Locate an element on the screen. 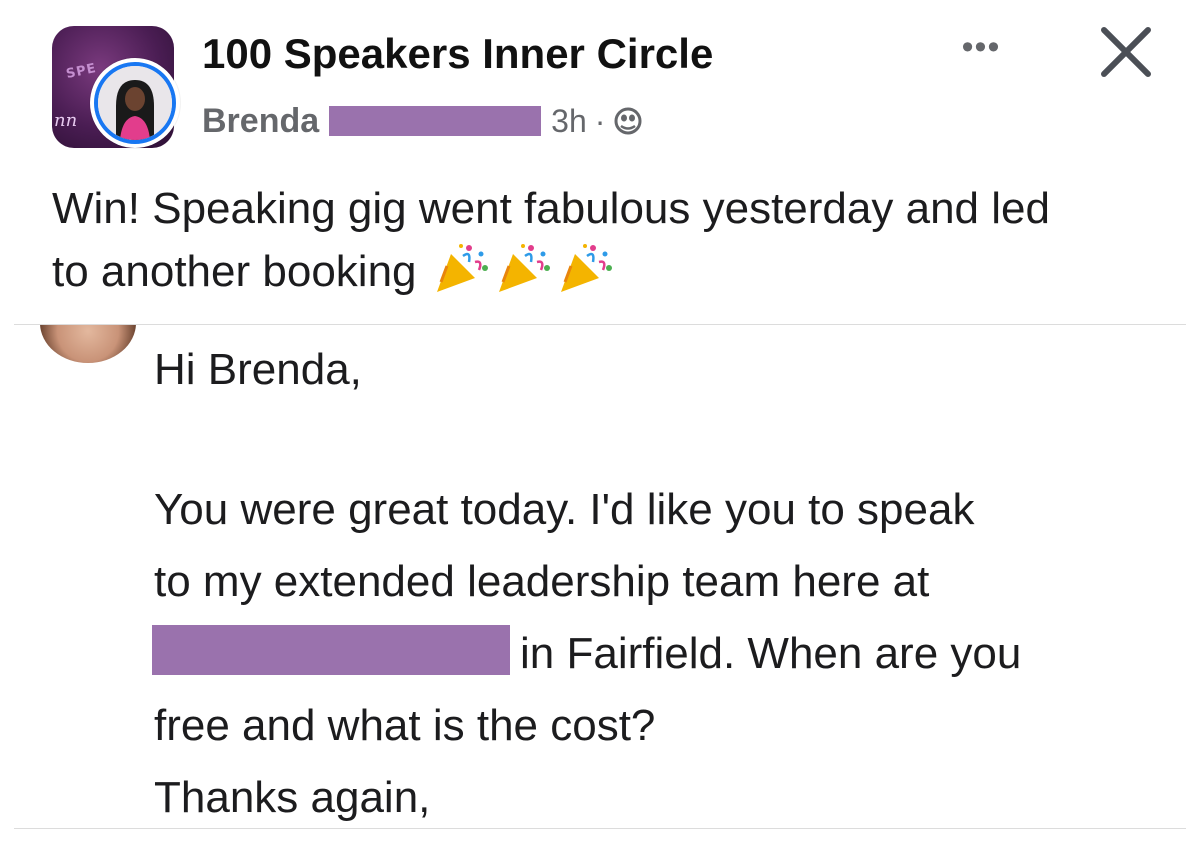 The width and height of the screenshot is (1200, 848). group-avatar-script: nn is located at coordinates (66, 120).